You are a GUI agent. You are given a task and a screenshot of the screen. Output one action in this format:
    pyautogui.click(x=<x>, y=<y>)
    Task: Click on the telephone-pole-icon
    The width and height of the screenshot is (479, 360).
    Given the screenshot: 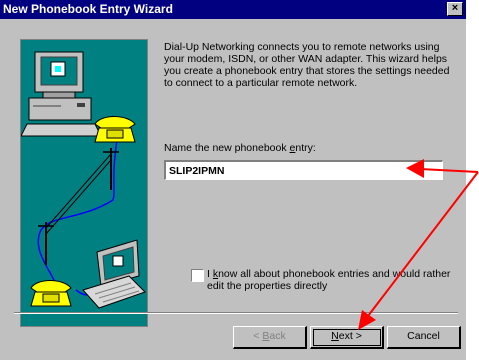 What is the action you would take?
    pyautogui.click(x=78, y=206)
    